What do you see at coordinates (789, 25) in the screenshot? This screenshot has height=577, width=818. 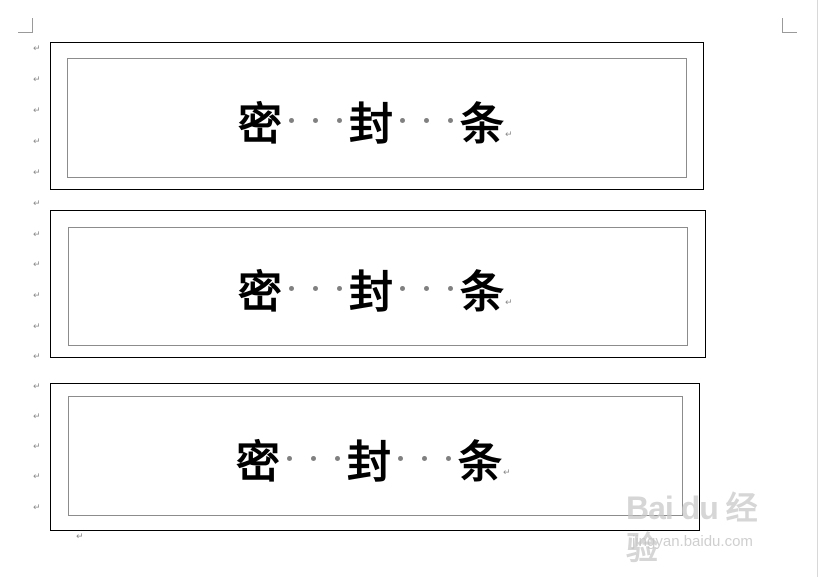 I see `crop-mark-top-right` at bounding box center [789, 25].